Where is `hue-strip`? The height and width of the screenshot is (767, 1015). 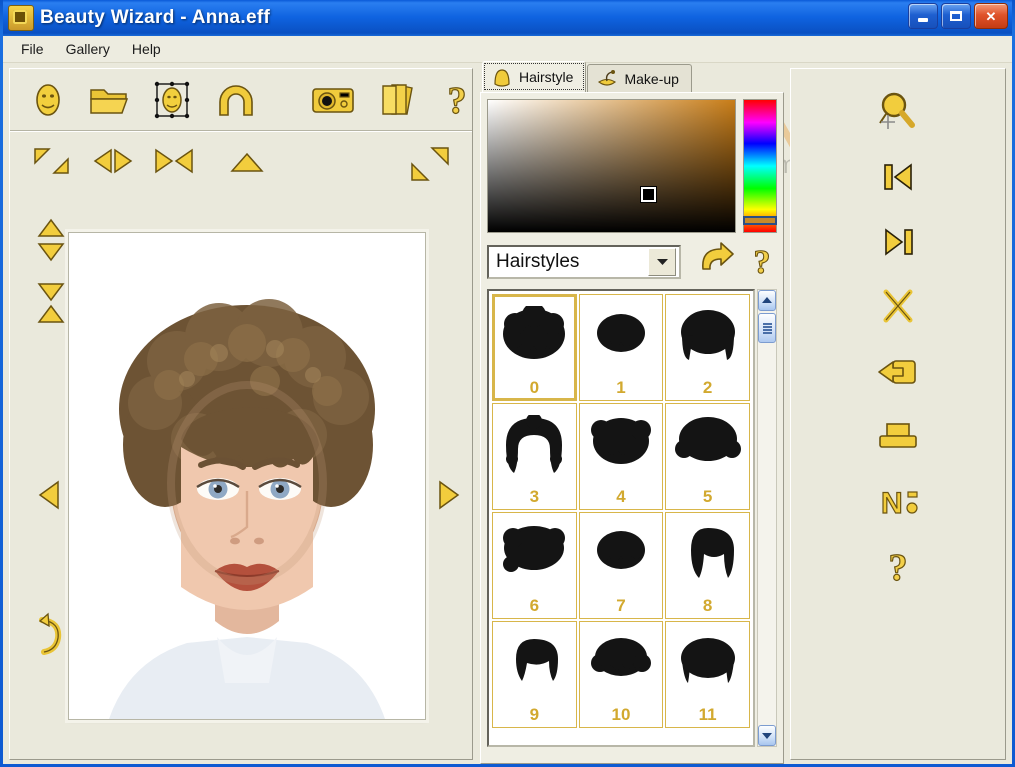
hue-strip is located at coordinates (760, 166).